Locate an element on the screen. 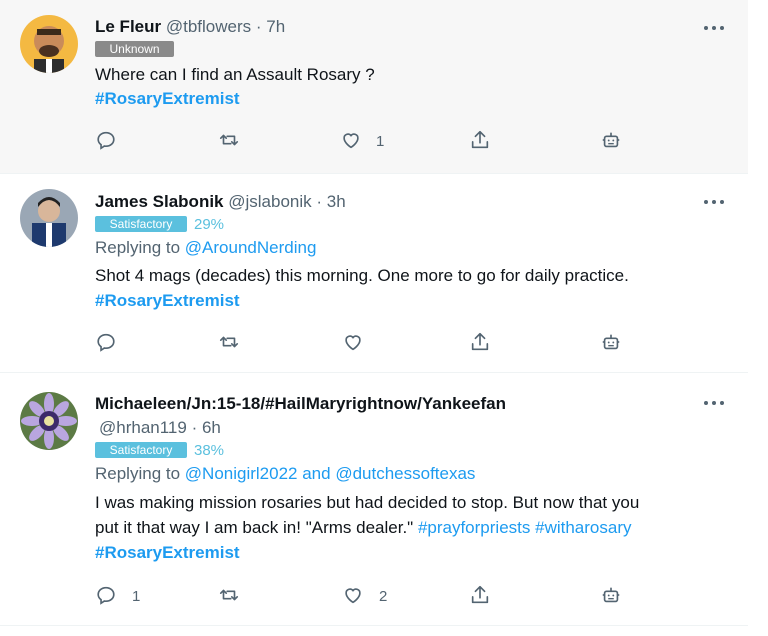  tweet-header: Le Fleur @tbflowers · 7h is located at coordinates (190, 27).